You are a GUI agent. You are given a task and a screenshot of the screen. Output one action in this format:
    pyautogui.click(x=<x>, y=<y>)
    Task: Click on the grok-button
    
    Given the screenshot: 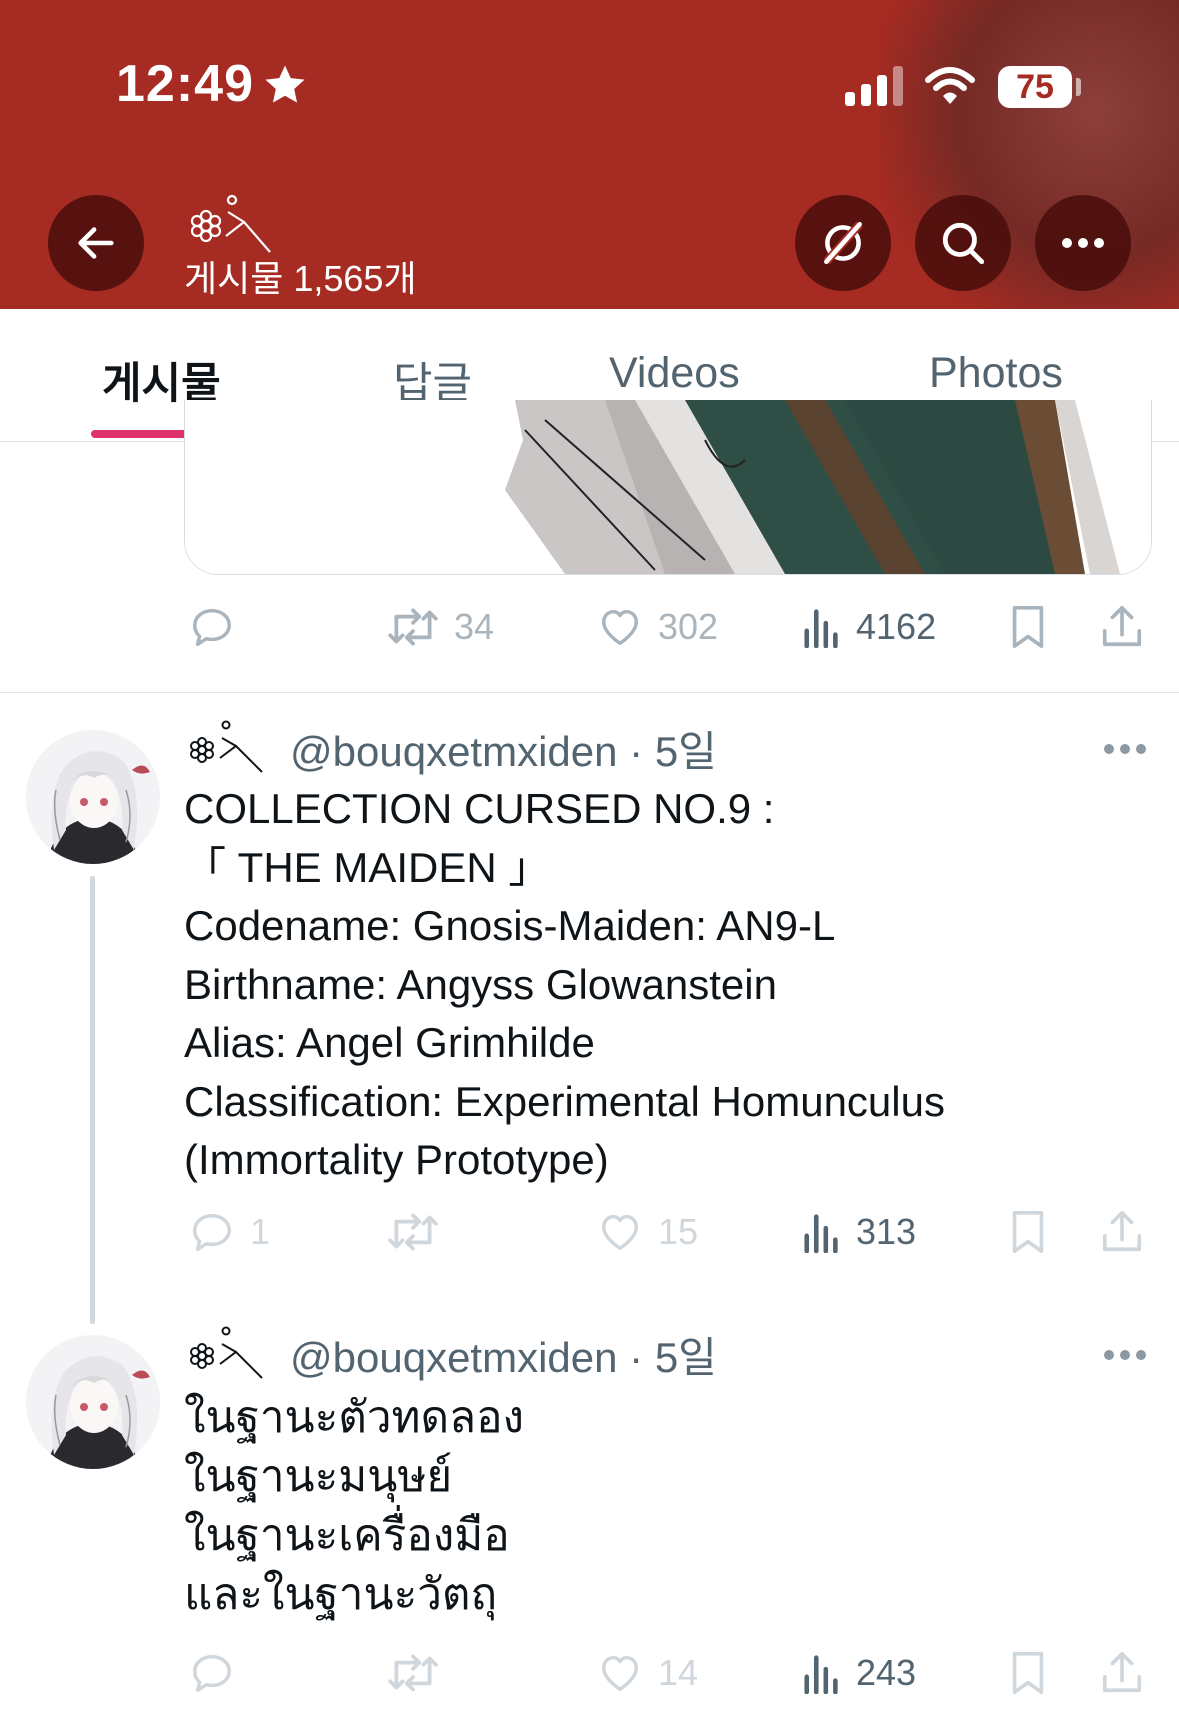 What is the action you would take?
    pyautogui.click(x=843, y=243)
    